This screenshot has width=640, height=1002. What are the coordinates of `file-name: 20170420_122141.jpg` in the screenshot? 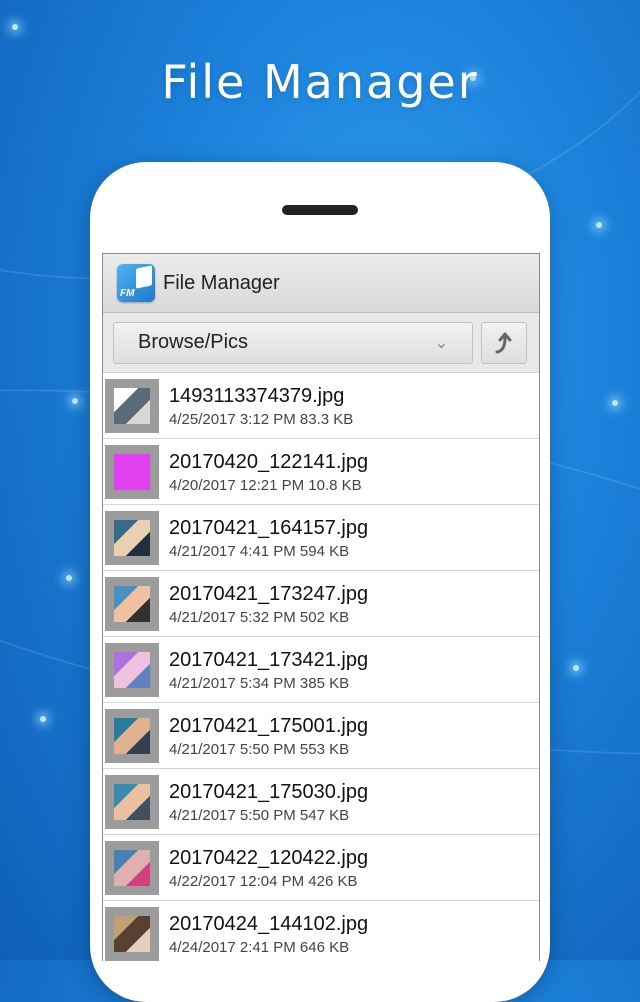 It's located at (269, 461).